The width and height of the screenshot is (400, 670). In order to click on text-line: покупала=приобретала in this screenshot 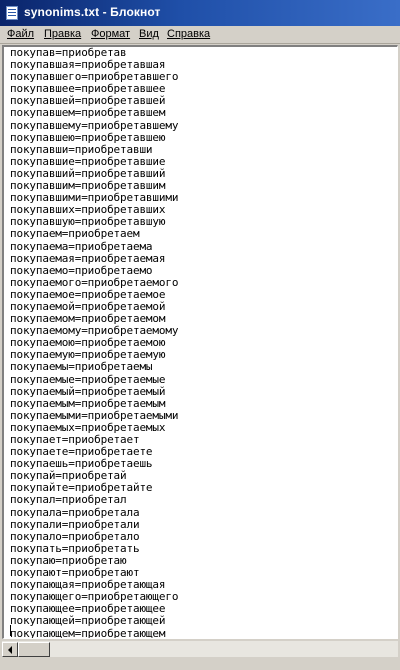, I will do `click(94, 512)`.